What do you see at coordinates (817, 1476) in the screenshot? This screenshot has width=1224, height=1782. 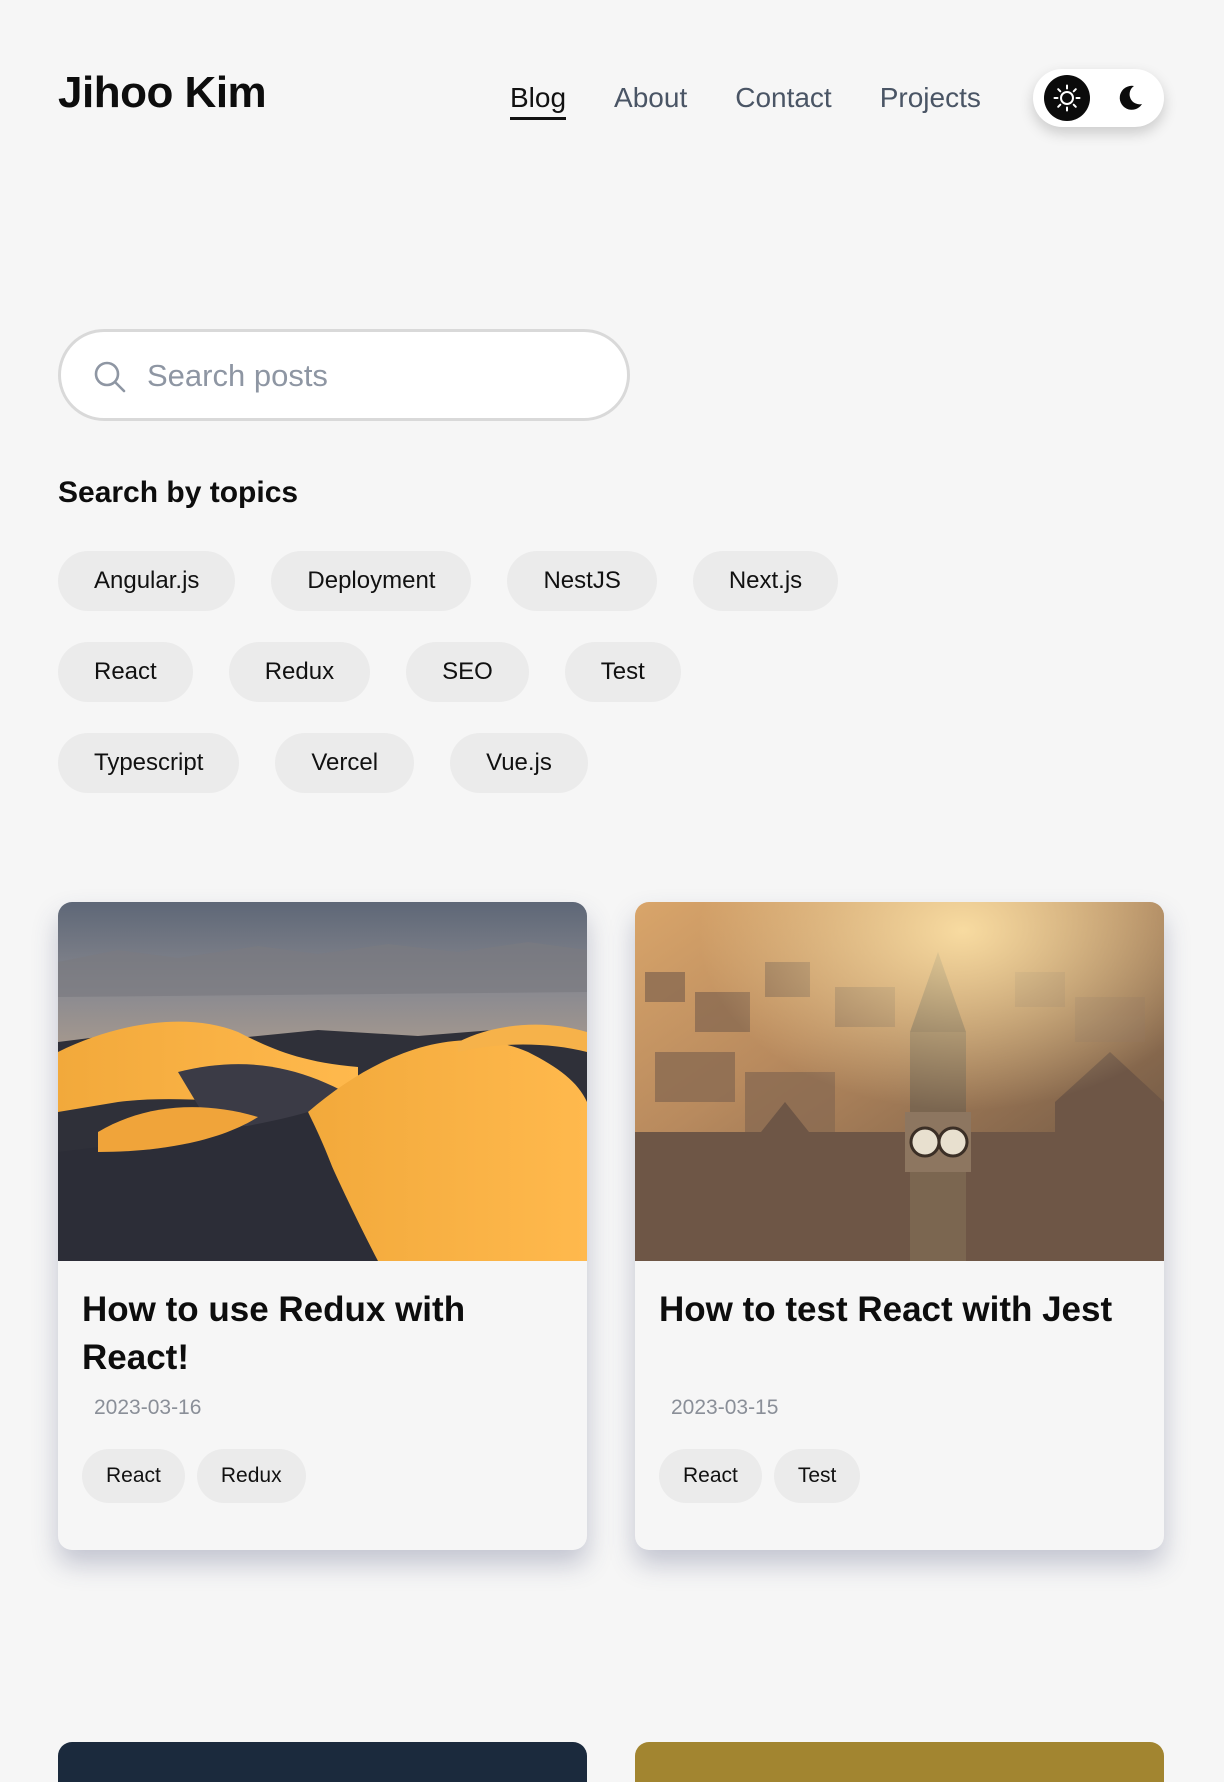 I see `post-tag-test: Test` at bounding box center [817, 1476].